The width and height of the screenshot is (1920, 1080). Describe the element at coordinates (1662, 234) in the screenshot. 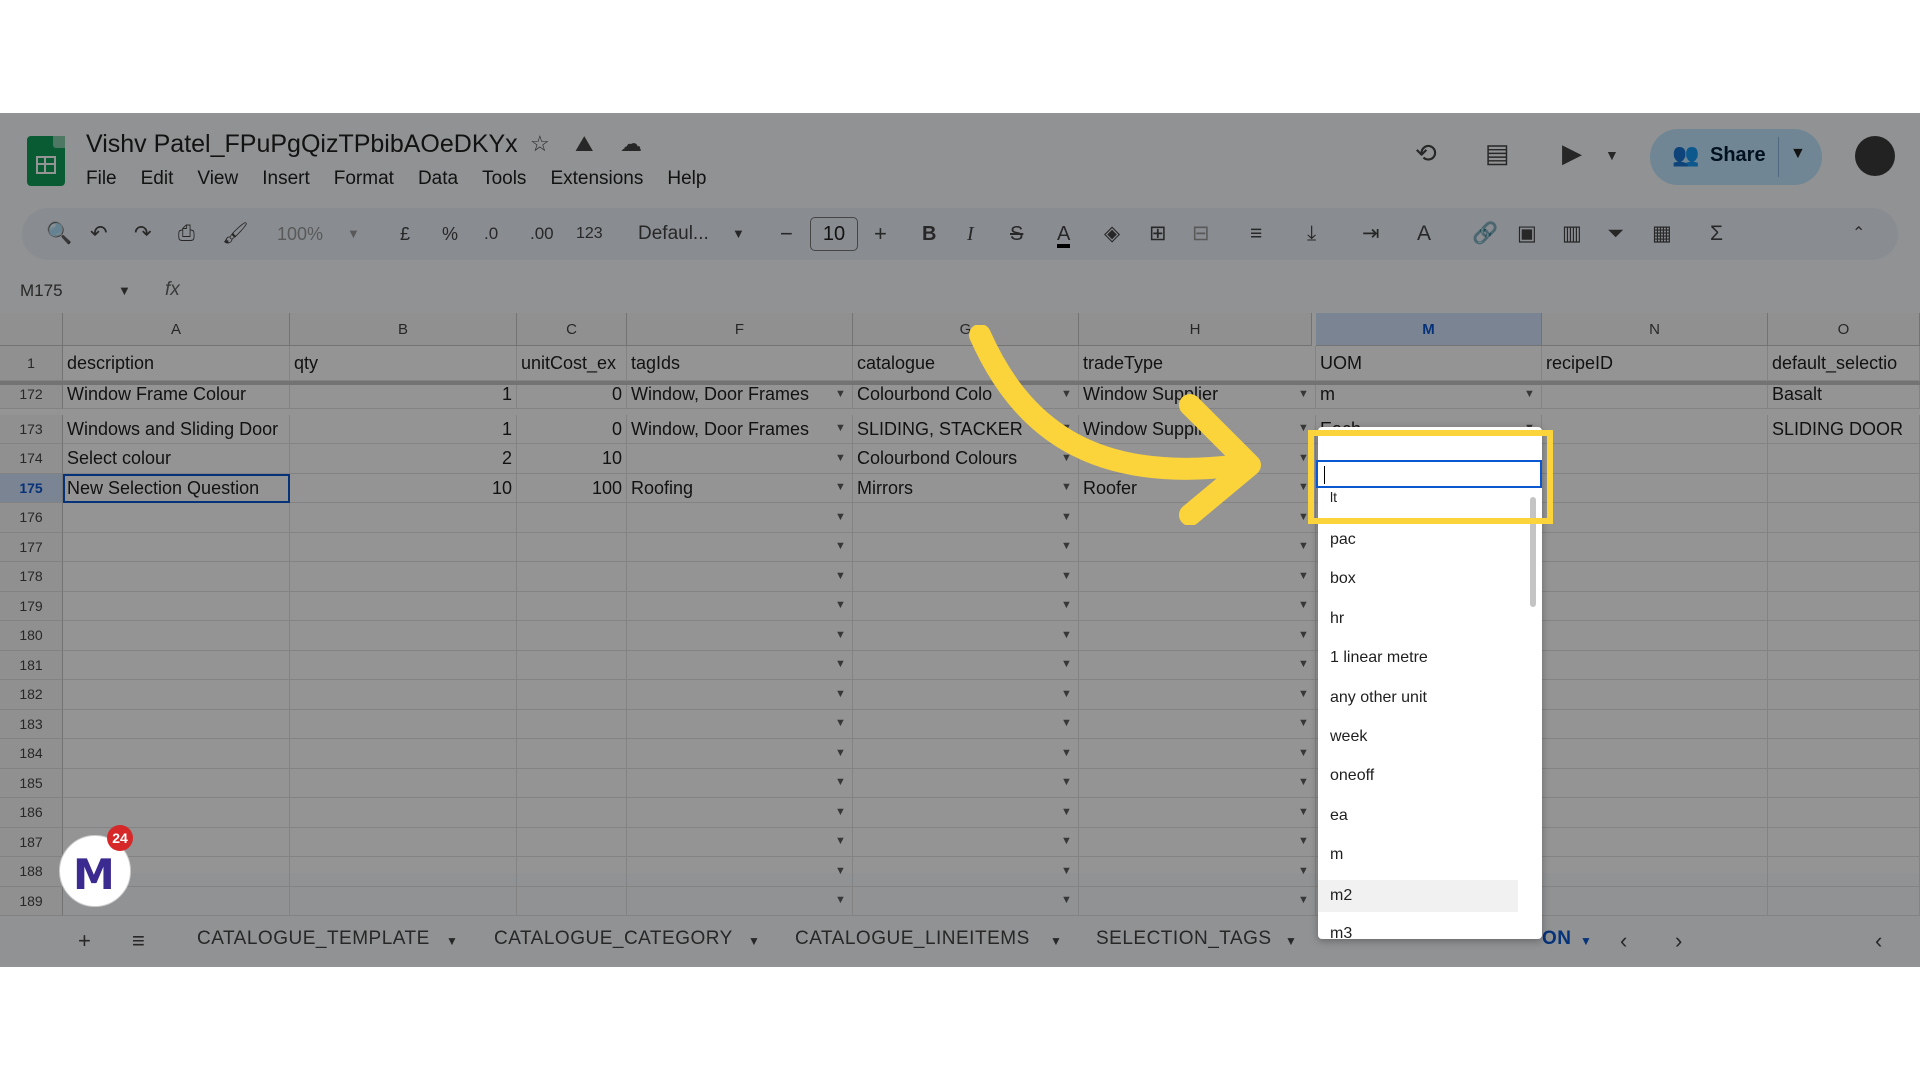

I see `filter-views-icon: ▦` at that location.